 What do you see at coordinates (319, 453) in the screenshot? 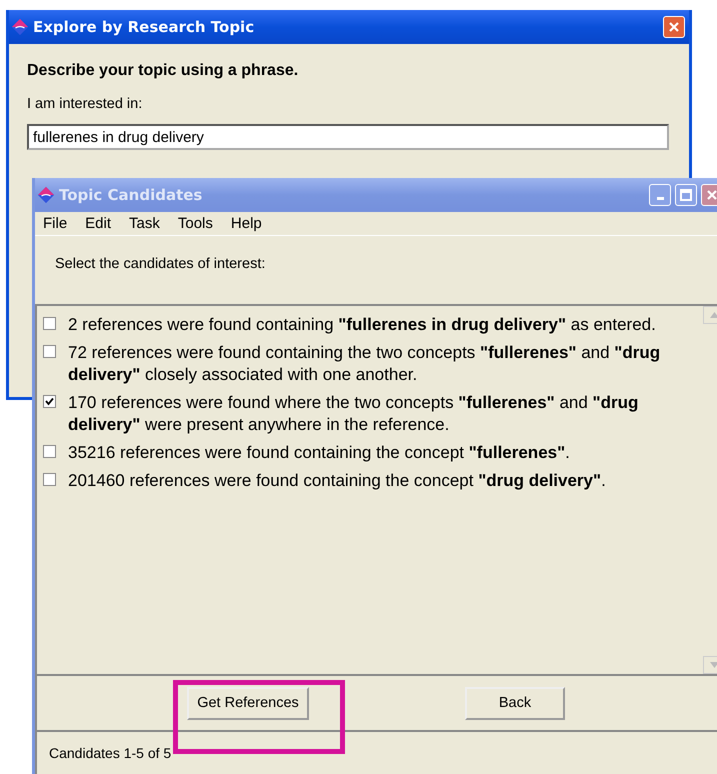
I see `candidate-text: 35216 references were found containing the concept "fullerenes".` at bounding box center [319, 453].